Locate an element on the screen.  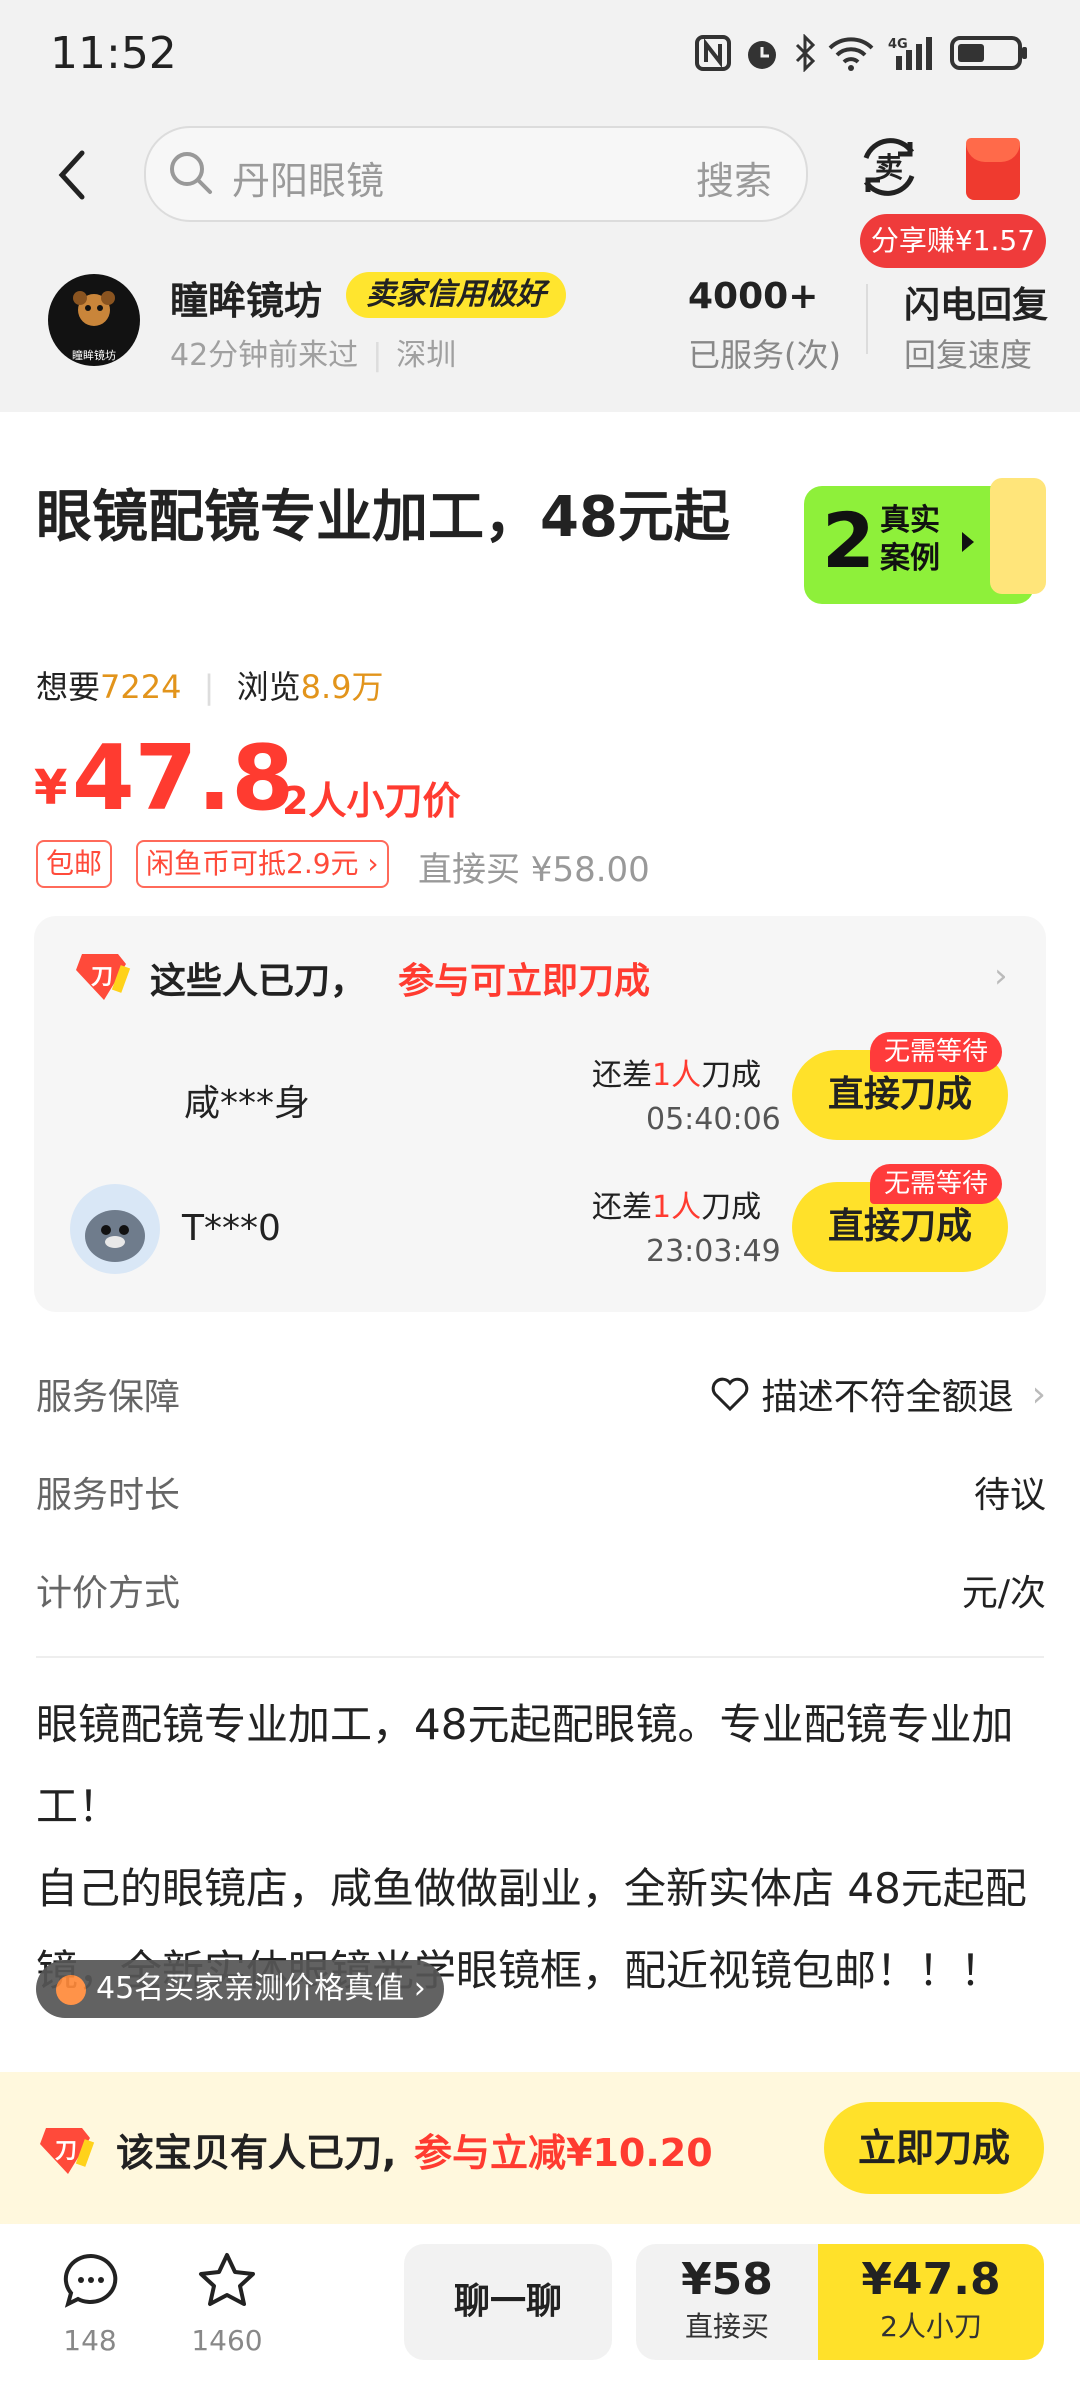
dog-logo-icon is located at coordinates (94, 308).